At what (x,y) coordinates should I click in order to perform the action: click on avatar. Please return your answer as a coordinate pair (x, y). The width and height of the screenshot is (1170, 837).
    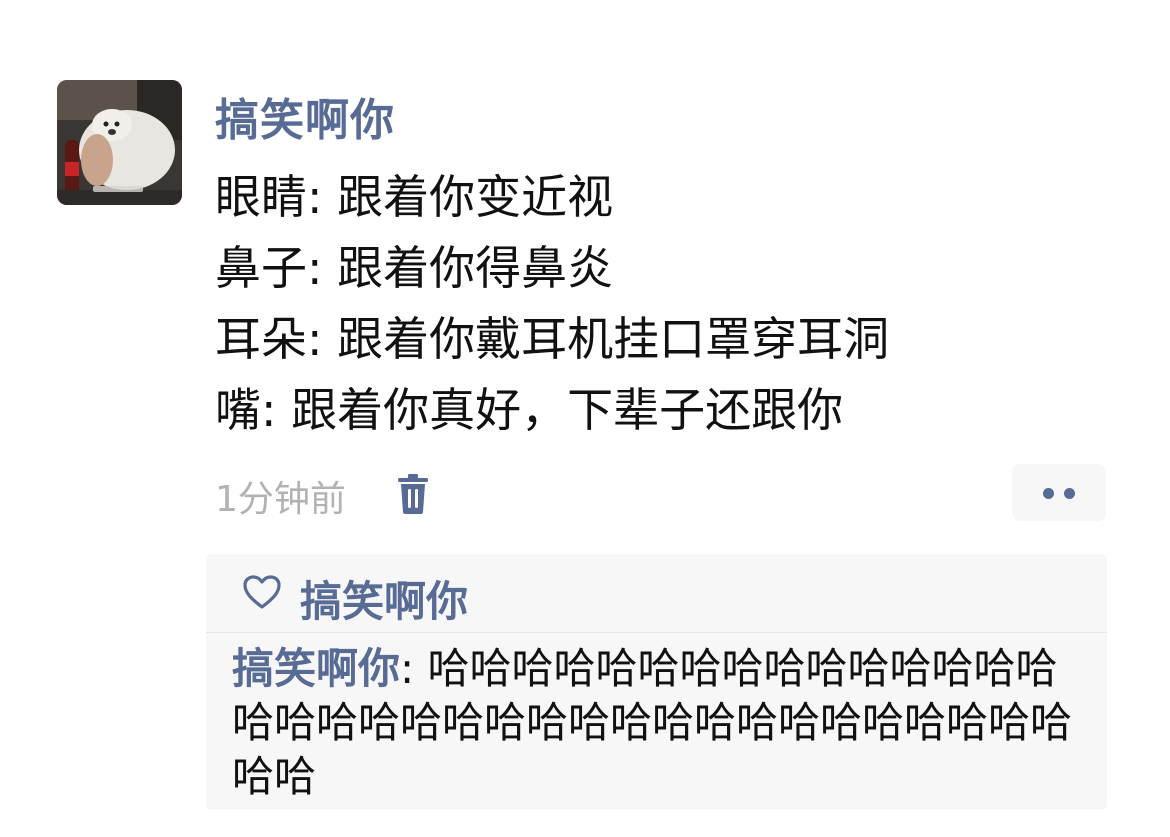
    Looking at the image, I should click on (119, 142).